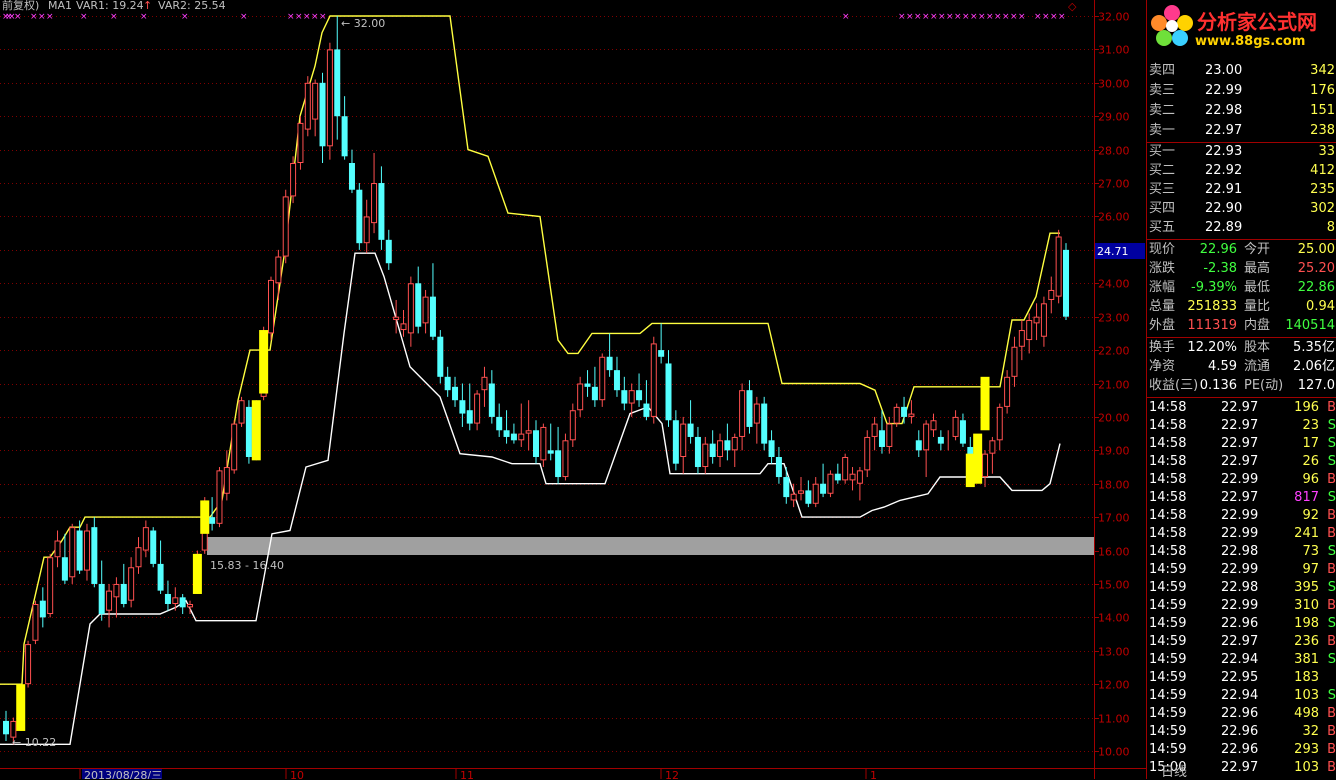 Image resolution: width=1336 pixels, height=780 pixels. Describe the element at coordinates (1310, 569) in the screenshot. I see `tick-volume: 97` at that location.